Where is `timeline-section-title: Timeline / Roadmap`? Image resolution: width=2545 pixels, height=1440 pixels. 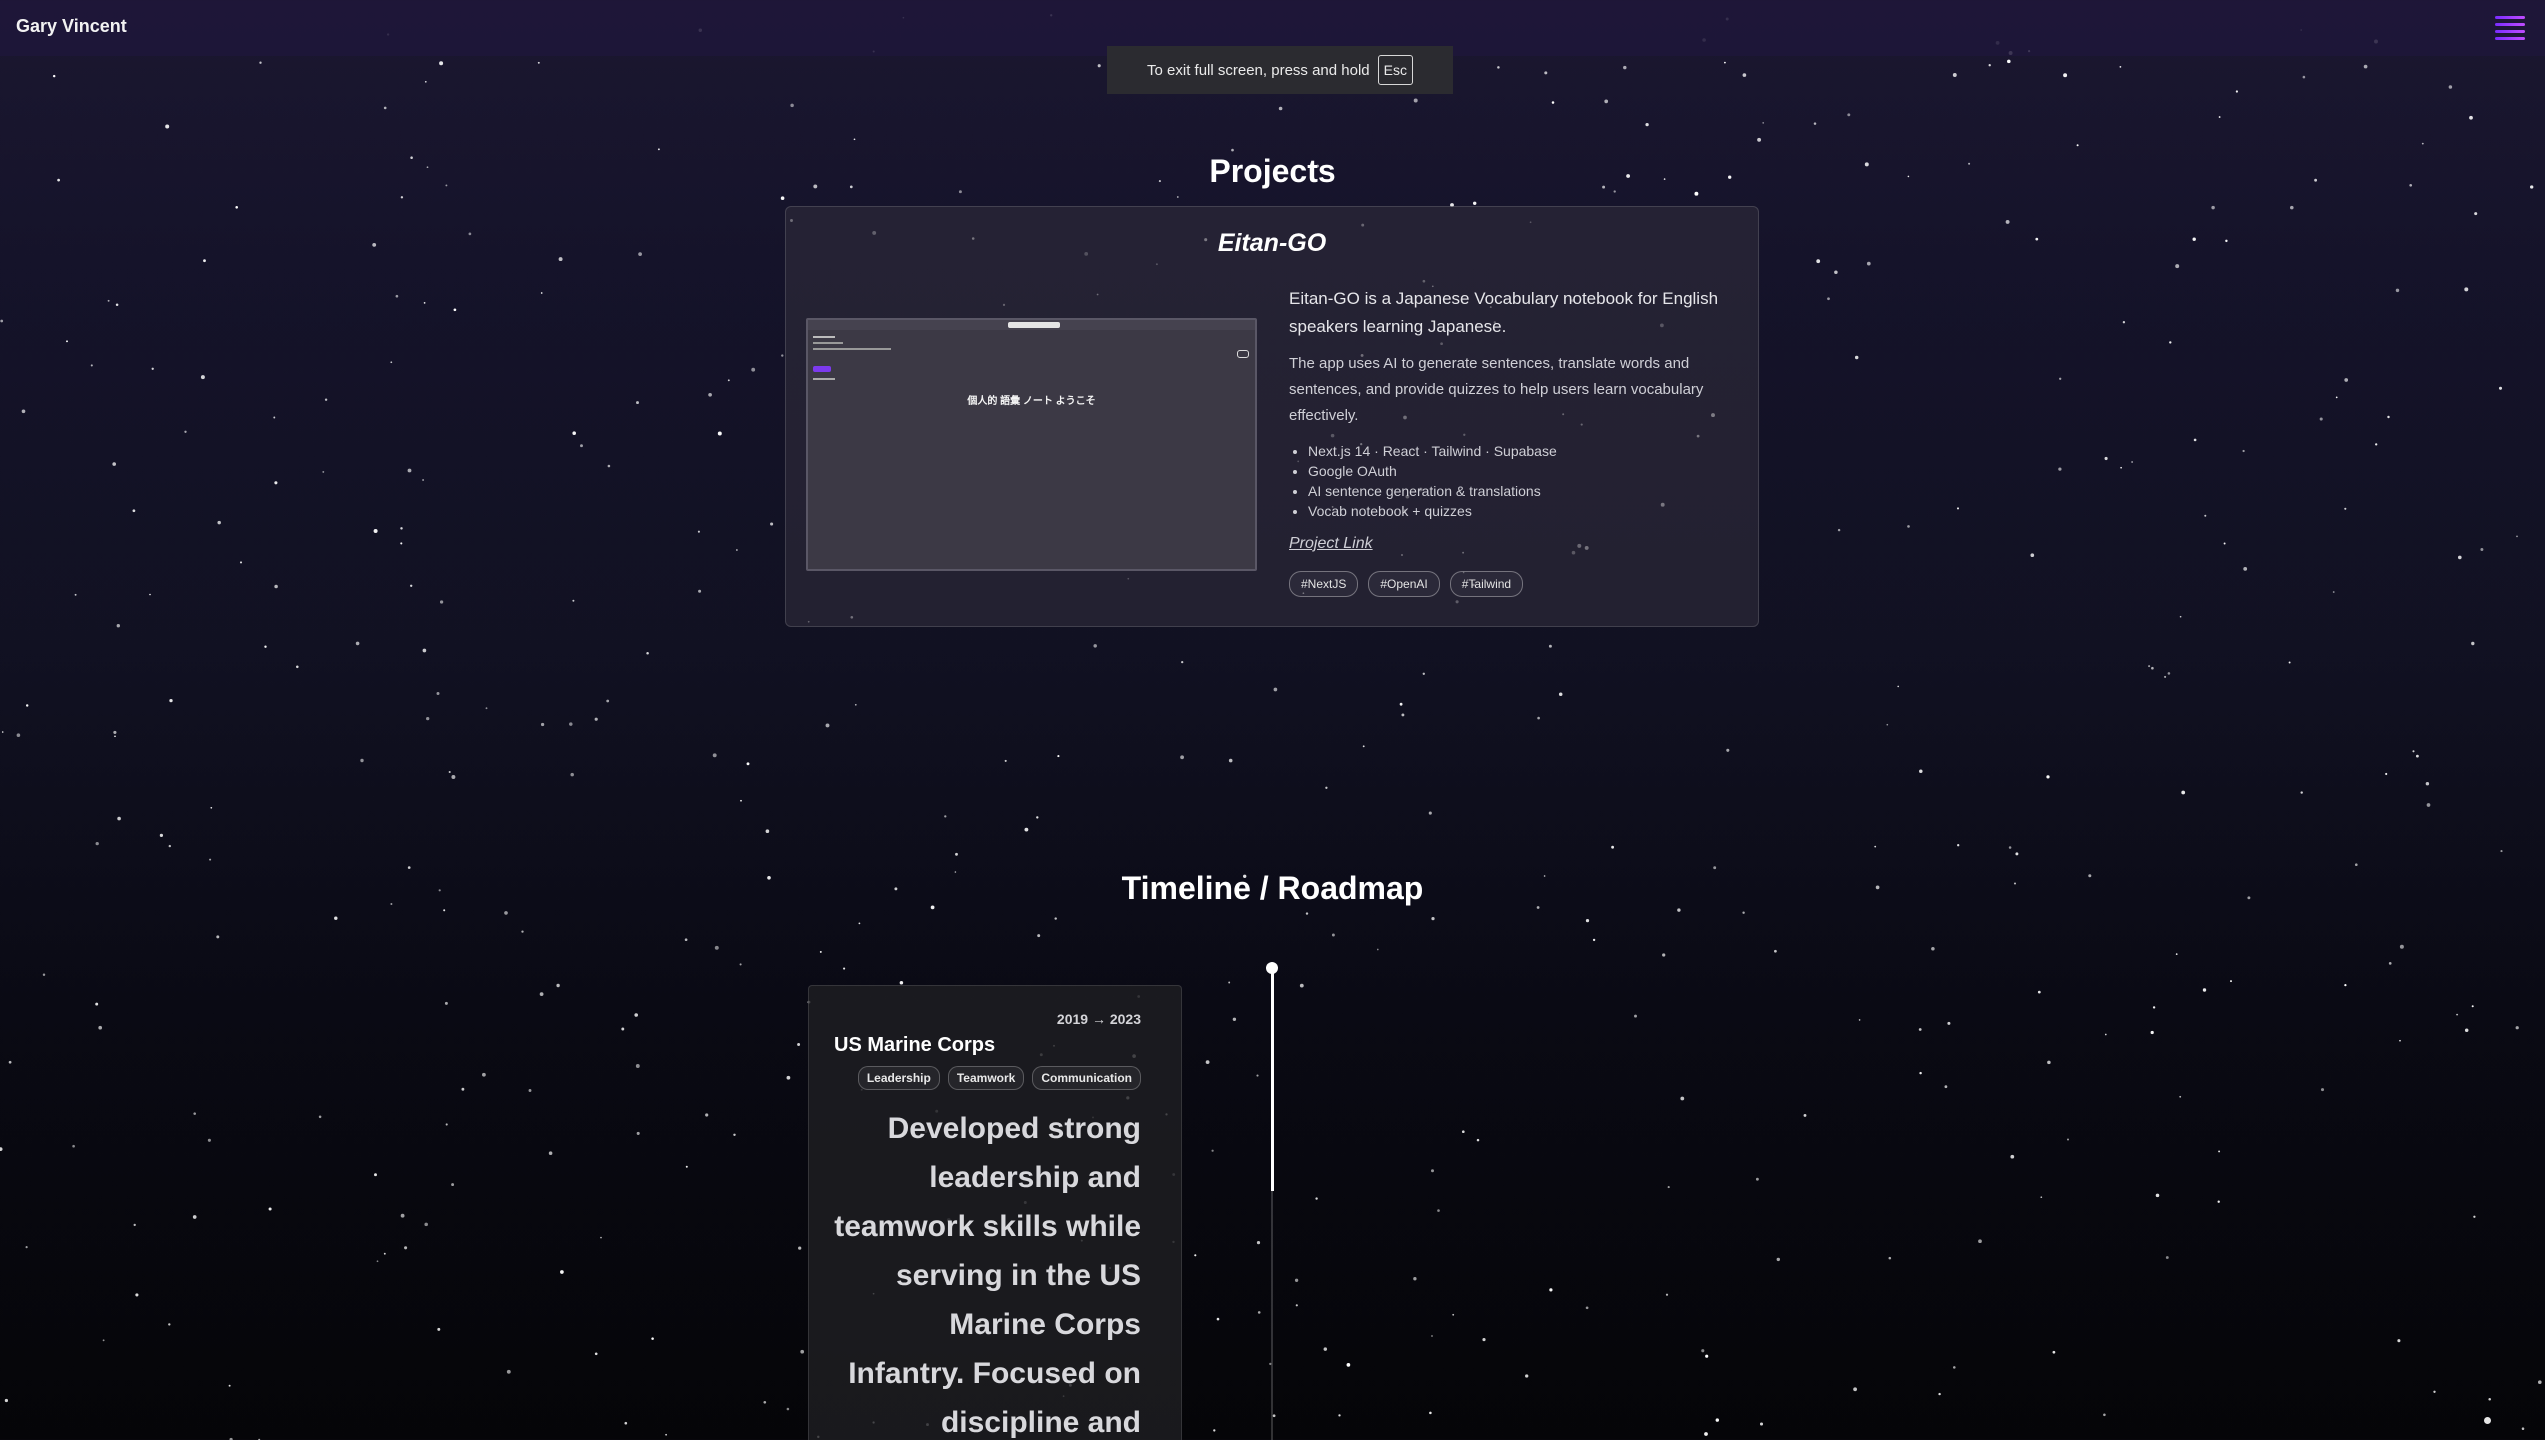 timeline-section-title: Timeline / Roadmap is located at coordinates (1272, 888).